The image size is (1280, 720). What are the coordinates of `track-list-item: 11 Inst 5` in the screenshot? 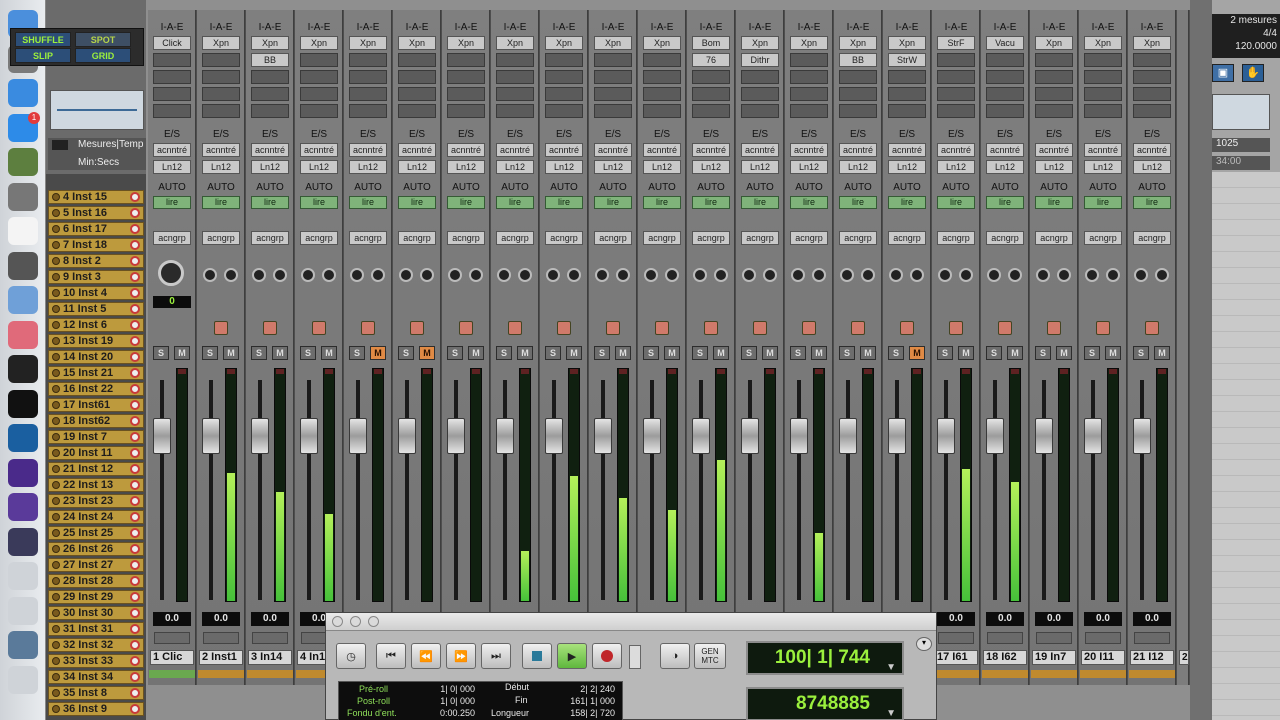 It's located at (96, 309).